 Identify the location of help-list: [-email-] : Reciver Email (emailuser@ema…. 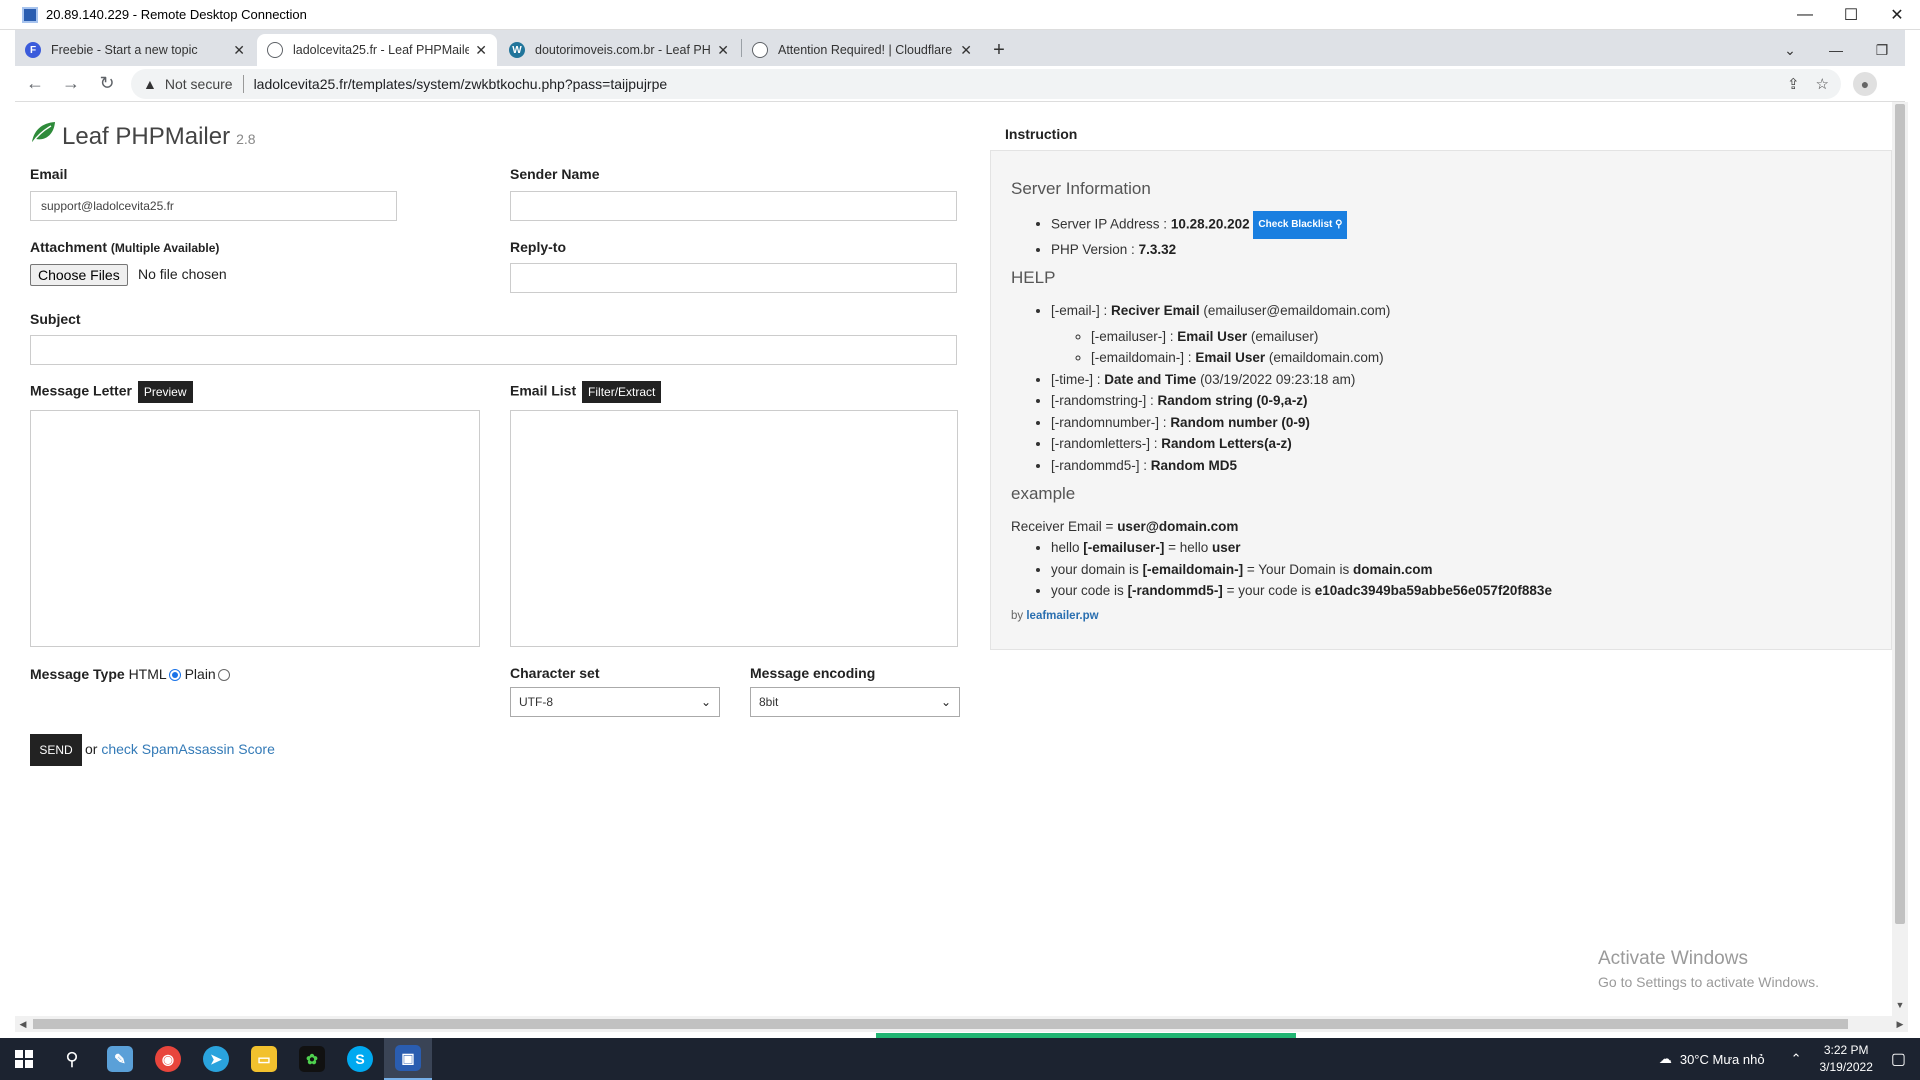
(1461, 388).